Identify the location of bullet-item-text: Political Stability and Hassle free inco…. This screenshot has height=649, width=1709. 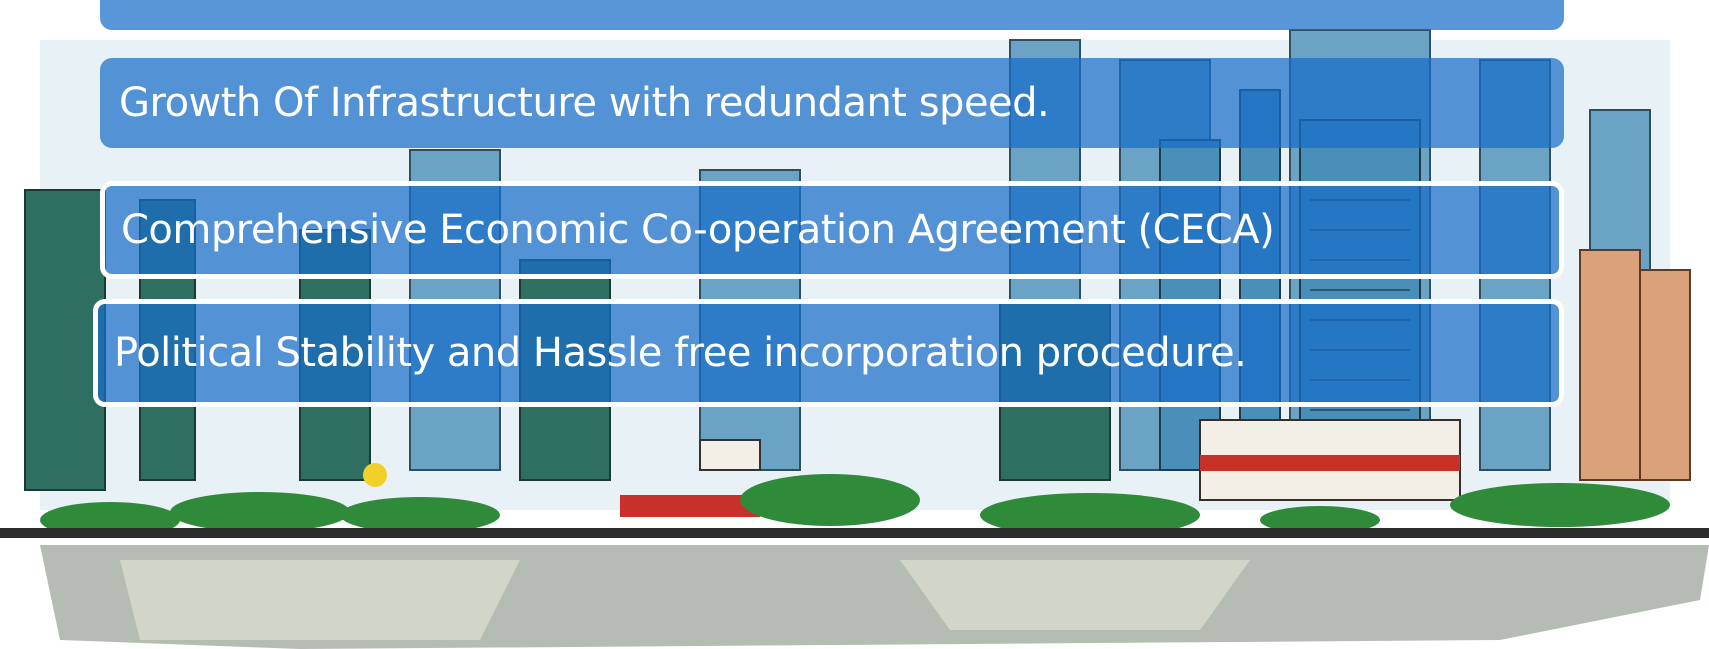
(680, 353).